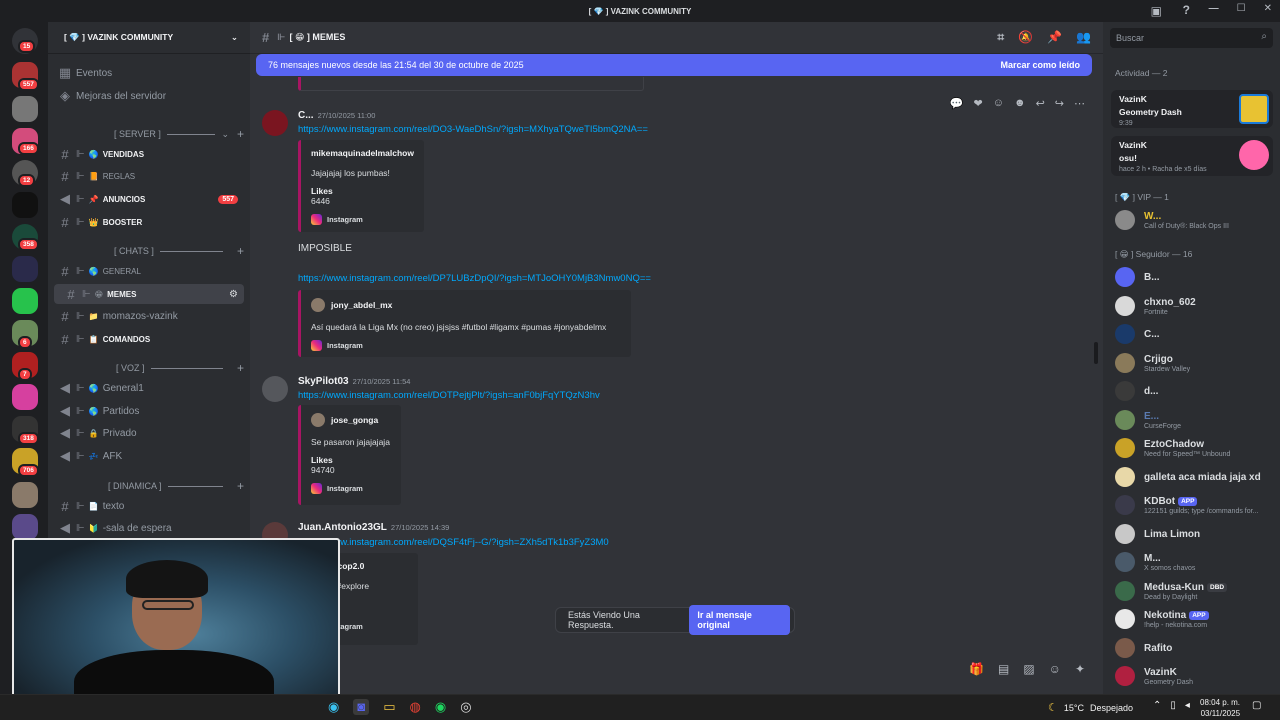 The width and height of the screenshot is (1280, 720). What do you see at coordinates (957, 103) in the screenshot?
I see `reaction-icon: 💬` at bounding box center [957, 103].